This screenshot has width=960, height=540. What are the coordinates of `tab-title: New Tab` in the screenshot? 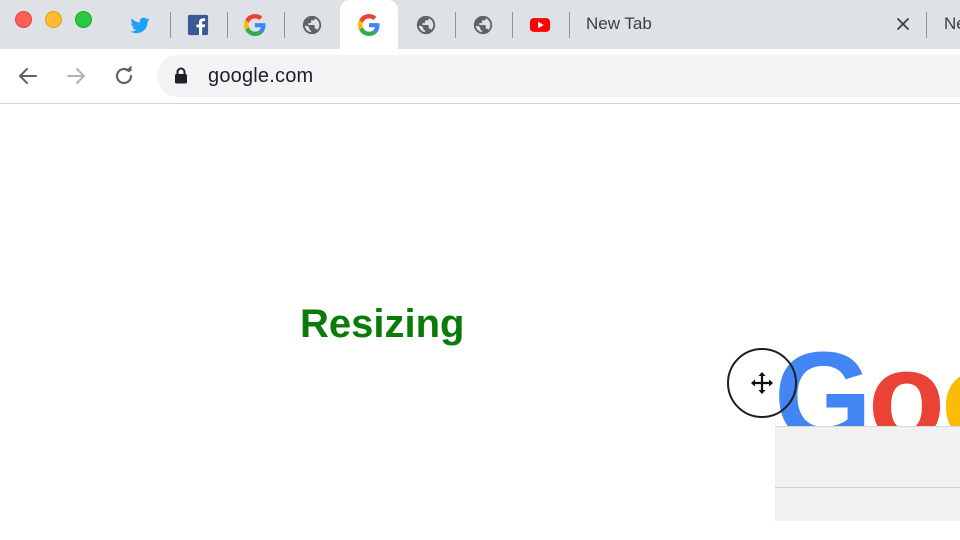 It's located at (619, 23).